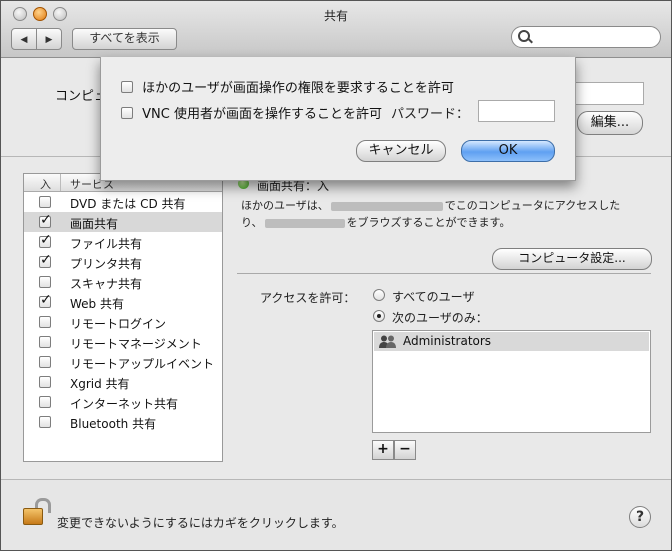 This screenshot has height=551, width=672. What do you see at coordinates (401, 151) in the screenshot?
I see `cancel-button: キャンセル` at bounding box center [401, 151].